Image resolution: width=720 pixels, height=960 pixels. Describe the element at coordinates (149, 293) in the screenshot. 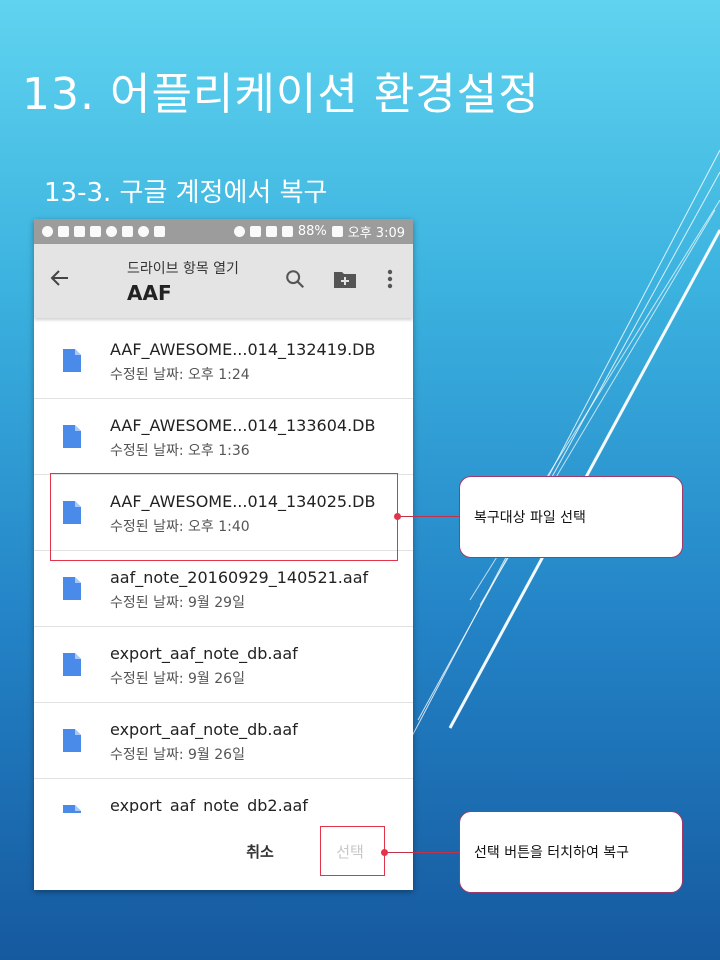

I see `folder-title: AAF` at that location.